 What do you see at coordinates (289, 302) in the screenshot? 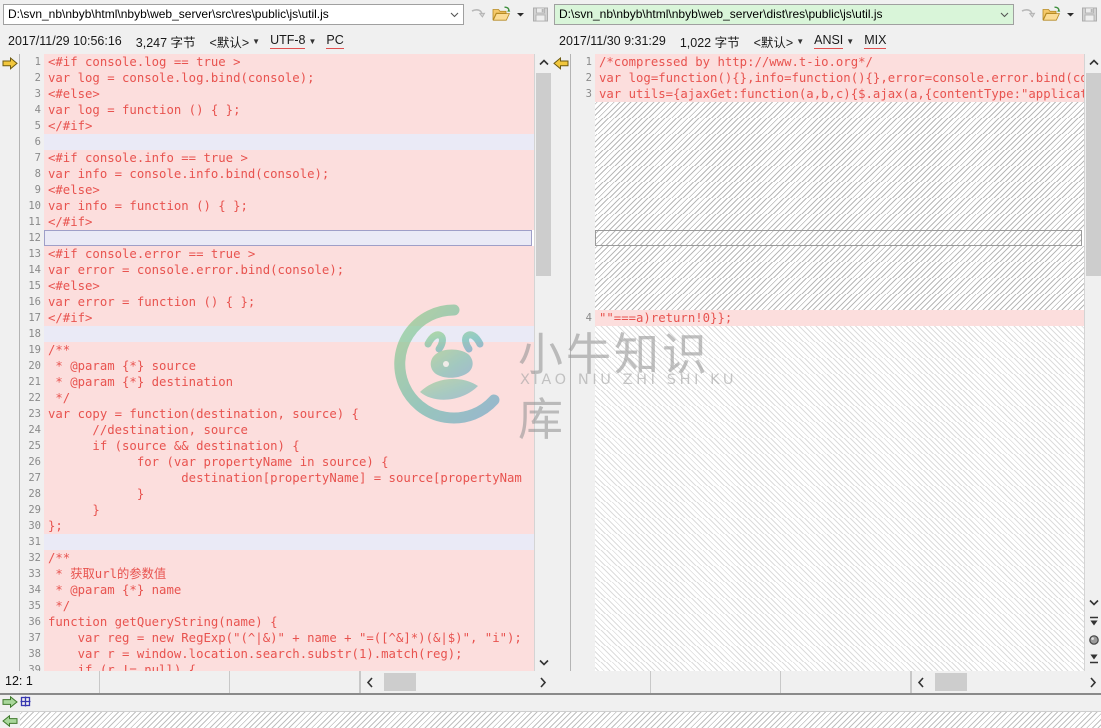
I see `left-code-line: var error = function () { };` at bounding box center [289, 302].